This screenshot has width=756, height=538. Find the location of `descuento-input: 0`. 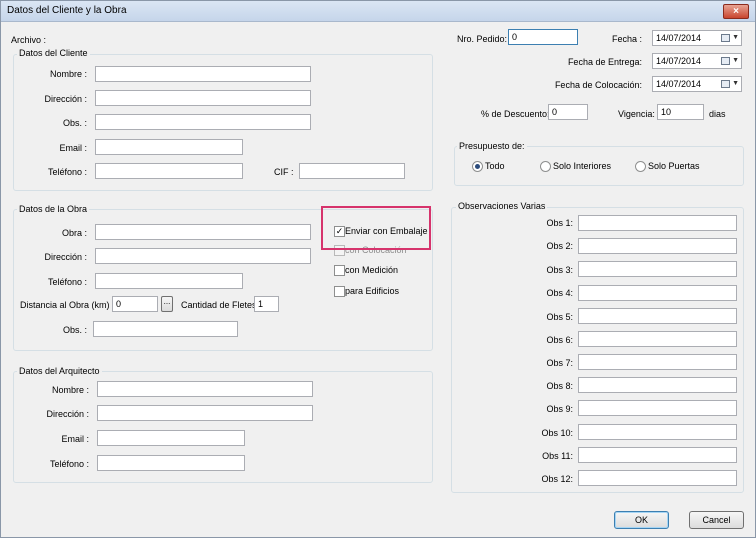

descuento-input: 0 is located at coordinates (568, 112).